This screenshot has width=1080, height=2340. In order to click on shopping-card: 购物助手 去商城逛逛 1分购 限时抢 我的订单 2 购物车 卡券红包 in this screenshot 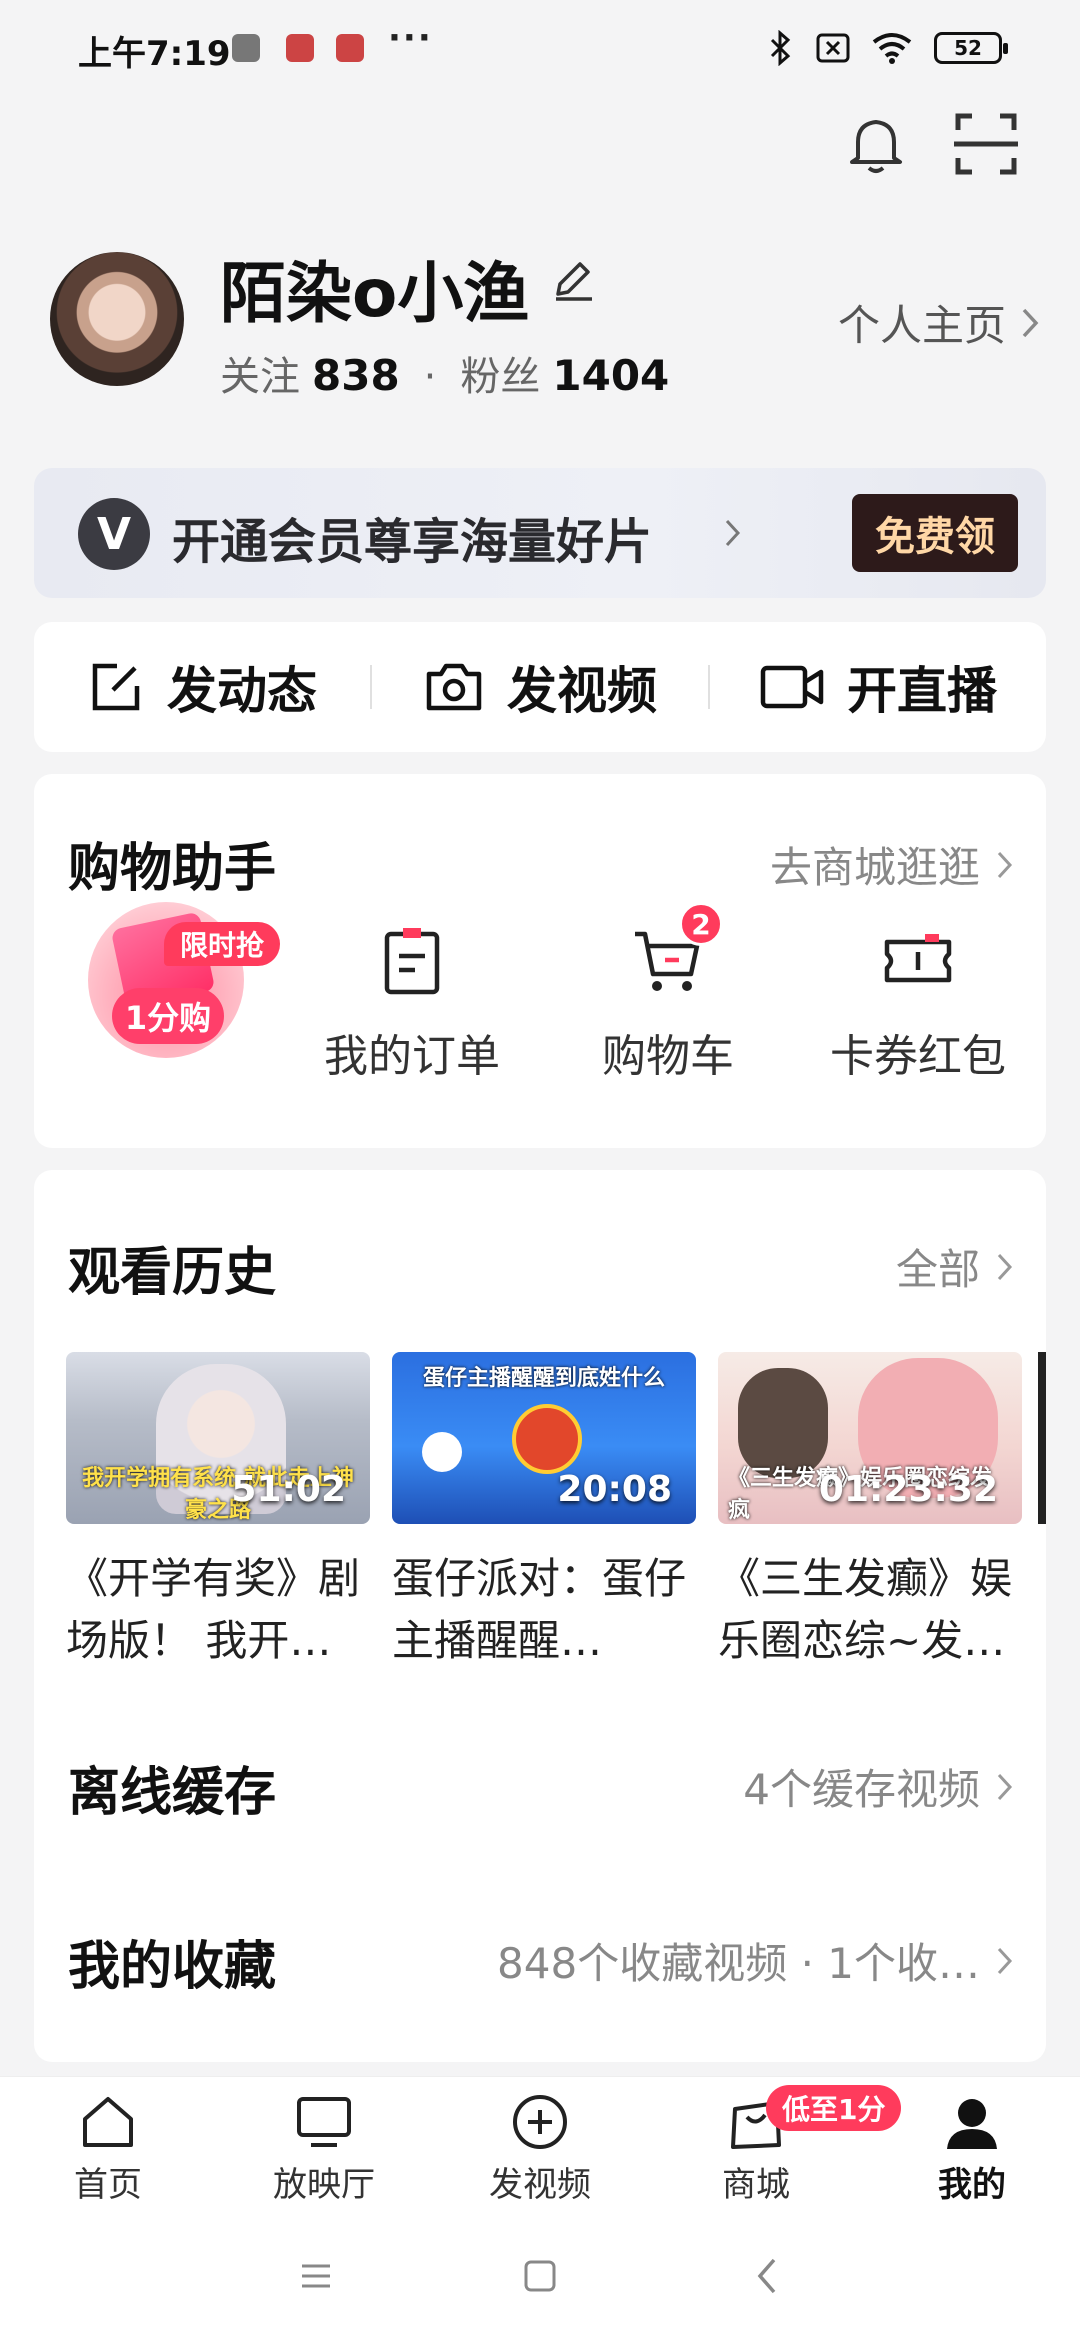, I will do `click(540, 961)`.